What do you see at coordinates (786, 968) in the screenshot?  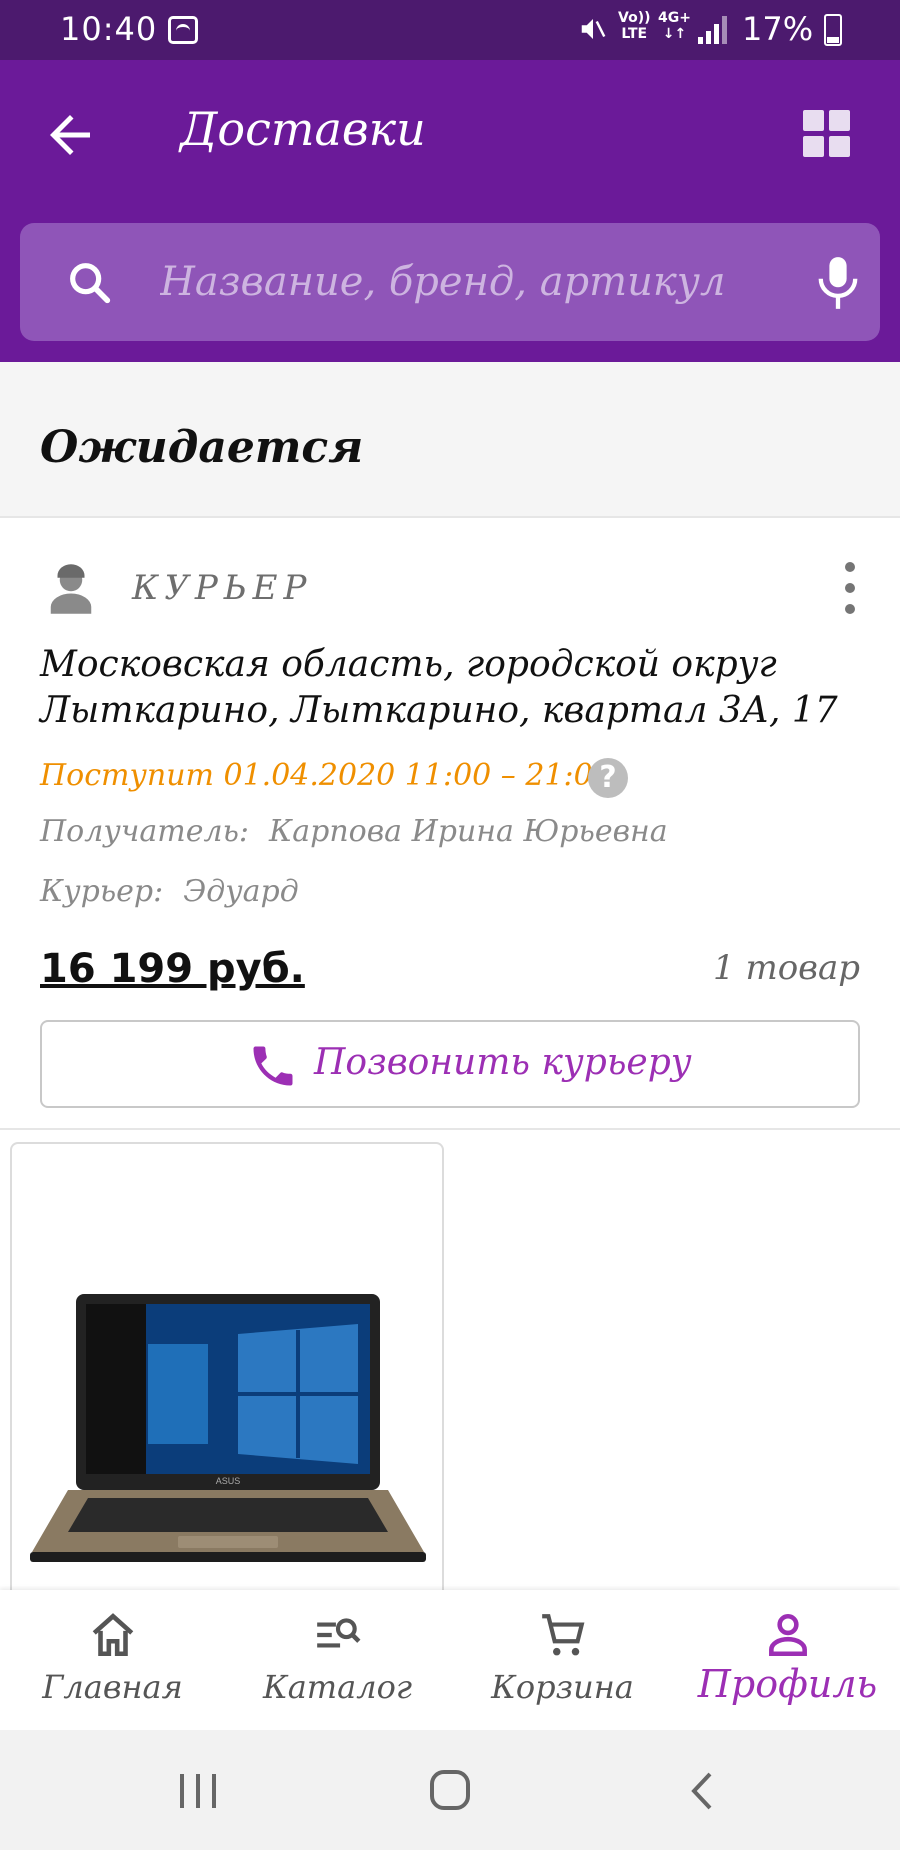 I see `items-count: 1 товар` at bounding box center [786, 968].